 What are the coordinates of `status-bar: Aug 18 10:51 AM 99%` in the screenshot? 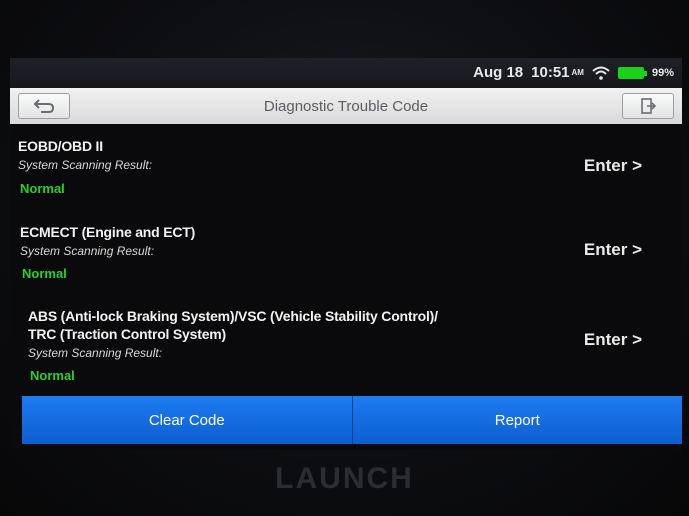 It's located at (346, 73).